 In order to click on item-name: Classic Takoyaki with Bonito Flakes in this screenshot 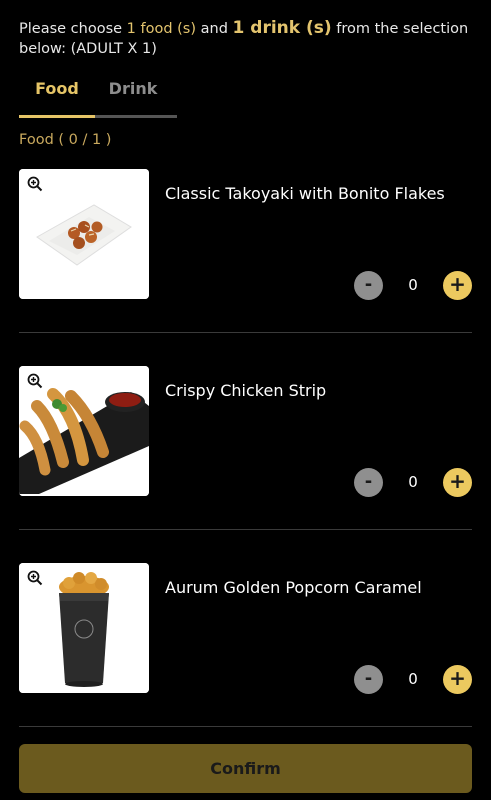, I will do `click(305, 193)`.